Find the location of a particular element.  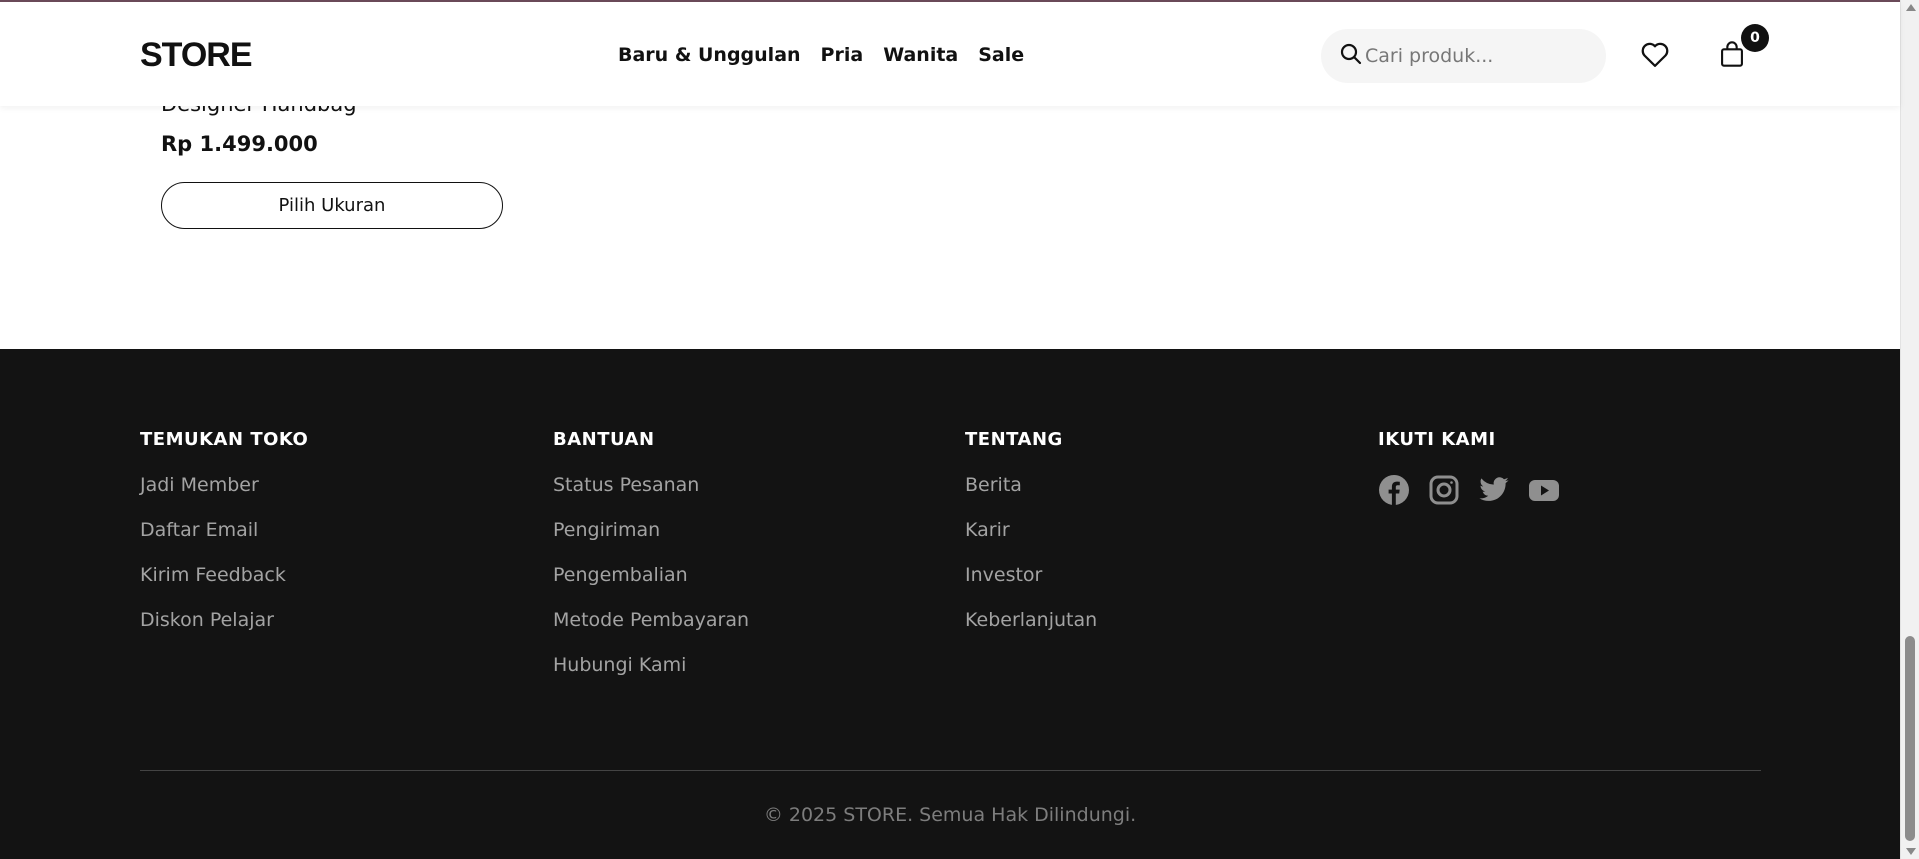

search-input is located at coordinates (1475, 56).